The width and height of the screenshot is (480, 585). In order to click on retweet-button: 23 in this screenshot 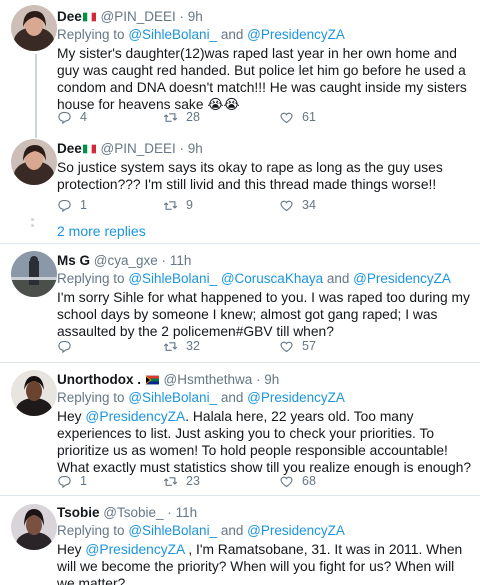, I will do `click(181, 481)`.